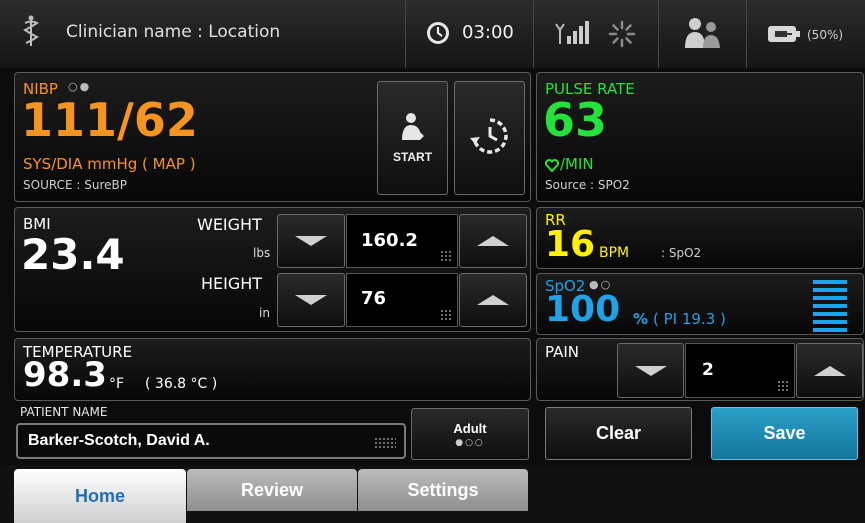 The width and height of the screenshot is (865, 523). I want to click on height-value: 76, so click(374, 298).